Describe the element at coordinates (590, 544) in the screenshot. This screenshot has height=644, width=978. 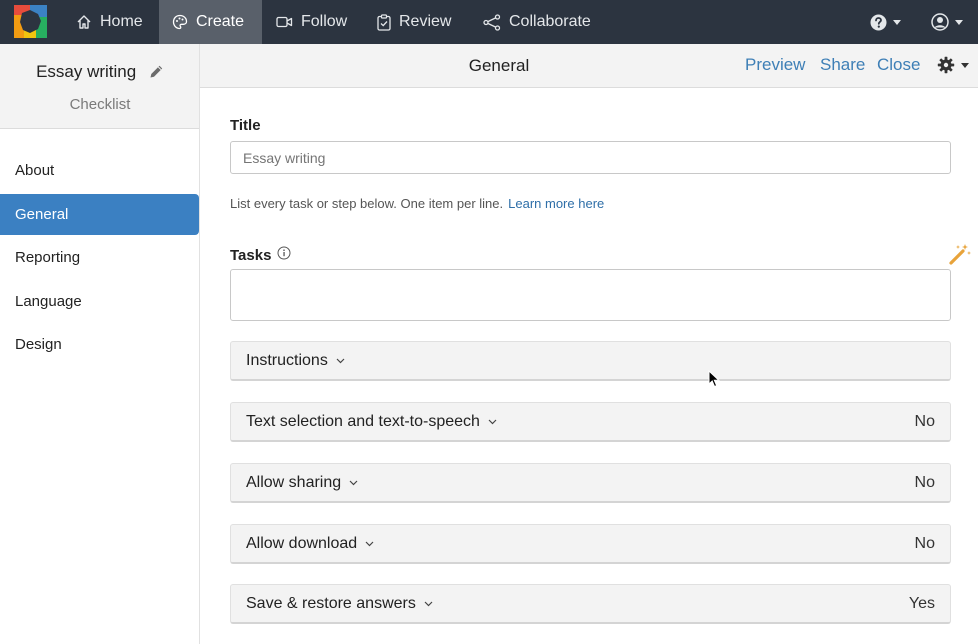
I see `section-allow-download: Allow download No` at that location.